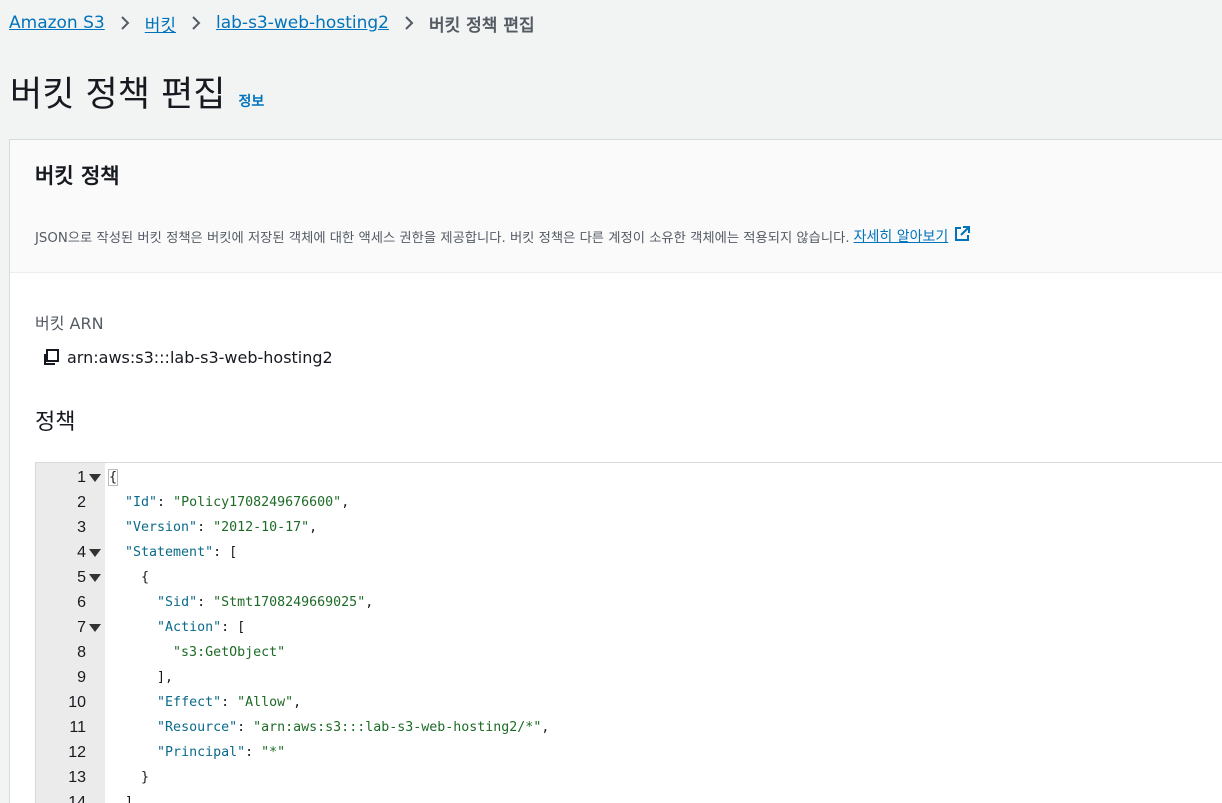 The height and width of the screenshot is (803, 1222). Describe the element at coordinates (77, 798) in the screenshot. I see `line-number: 14` at that location.